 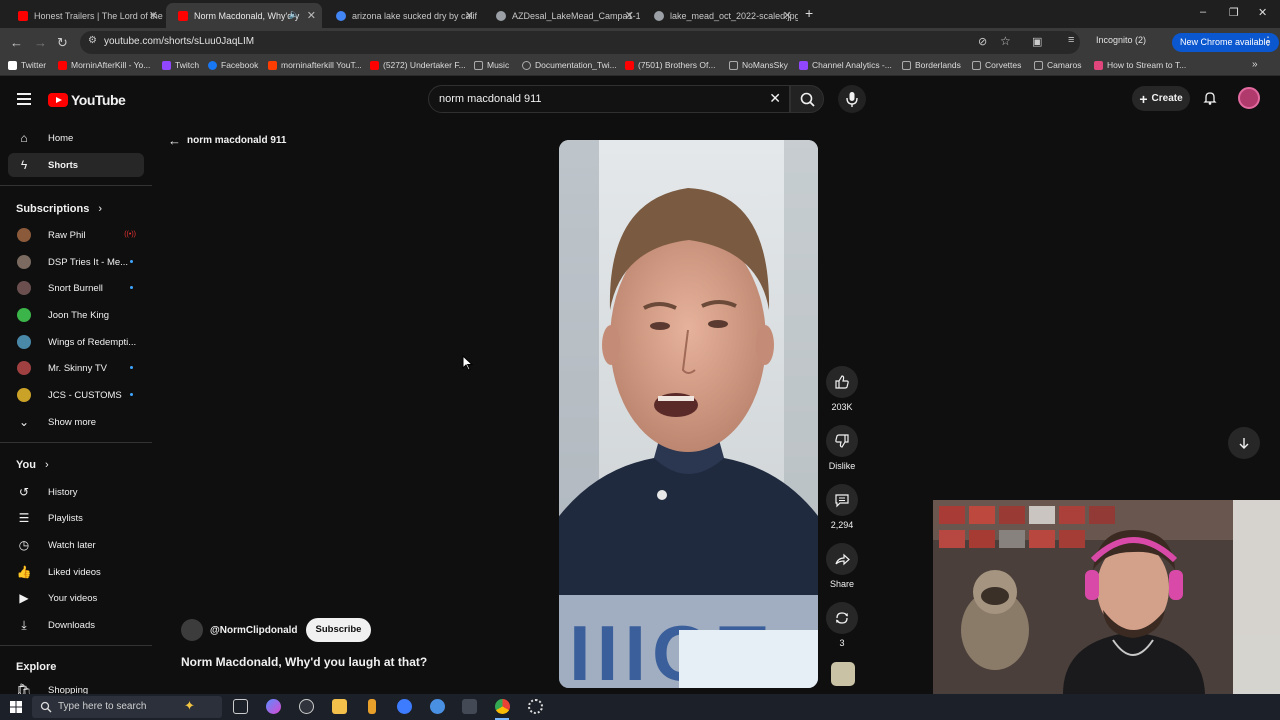 What do you see at coordinates (501, 15) in the screenshot?
I see `globe-favicon-icon` at bounding box center [501, 15].